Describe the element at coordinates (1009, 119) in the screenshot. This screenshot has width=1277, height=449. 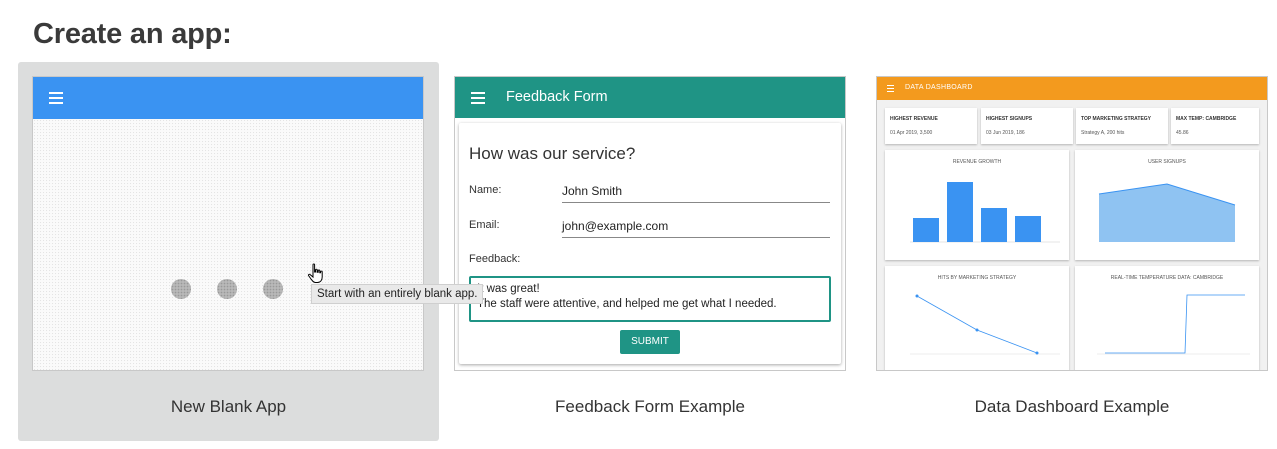
I see `kpi-title: HIGHEST SIGNUPS` at that location.